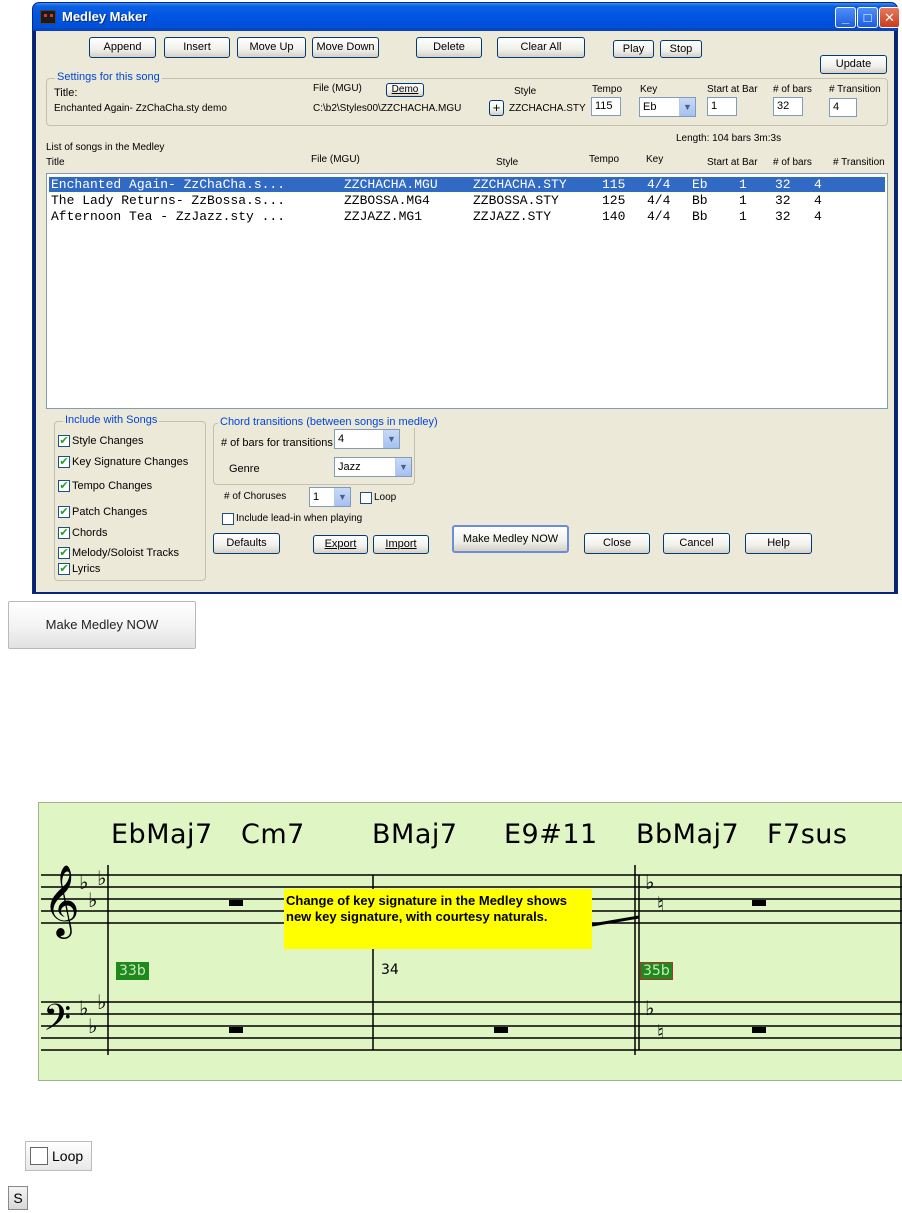 Image resolution: width=902 pixels, height=1213 pixels. What do you see at coordinates (667, 107) in the screenshot?
I see `key-select: Eb ▼` at bounding box center [667, 107].